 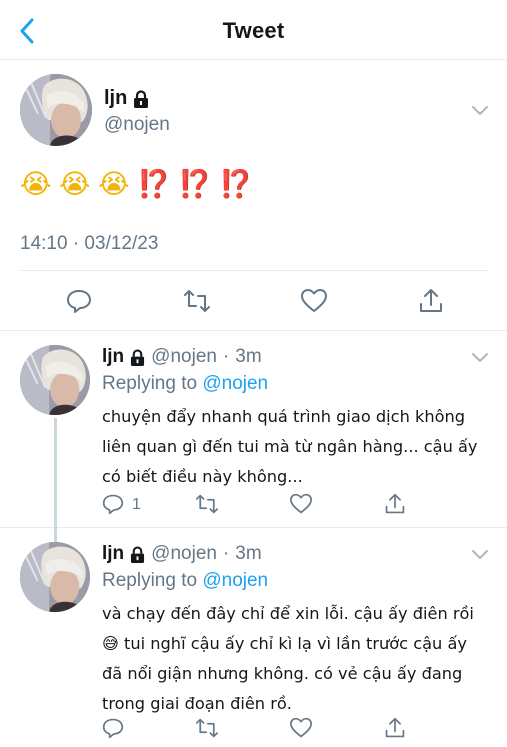 I want to click on timestamp: 14:10 · 03/12/23, so click(x=89, y=243).